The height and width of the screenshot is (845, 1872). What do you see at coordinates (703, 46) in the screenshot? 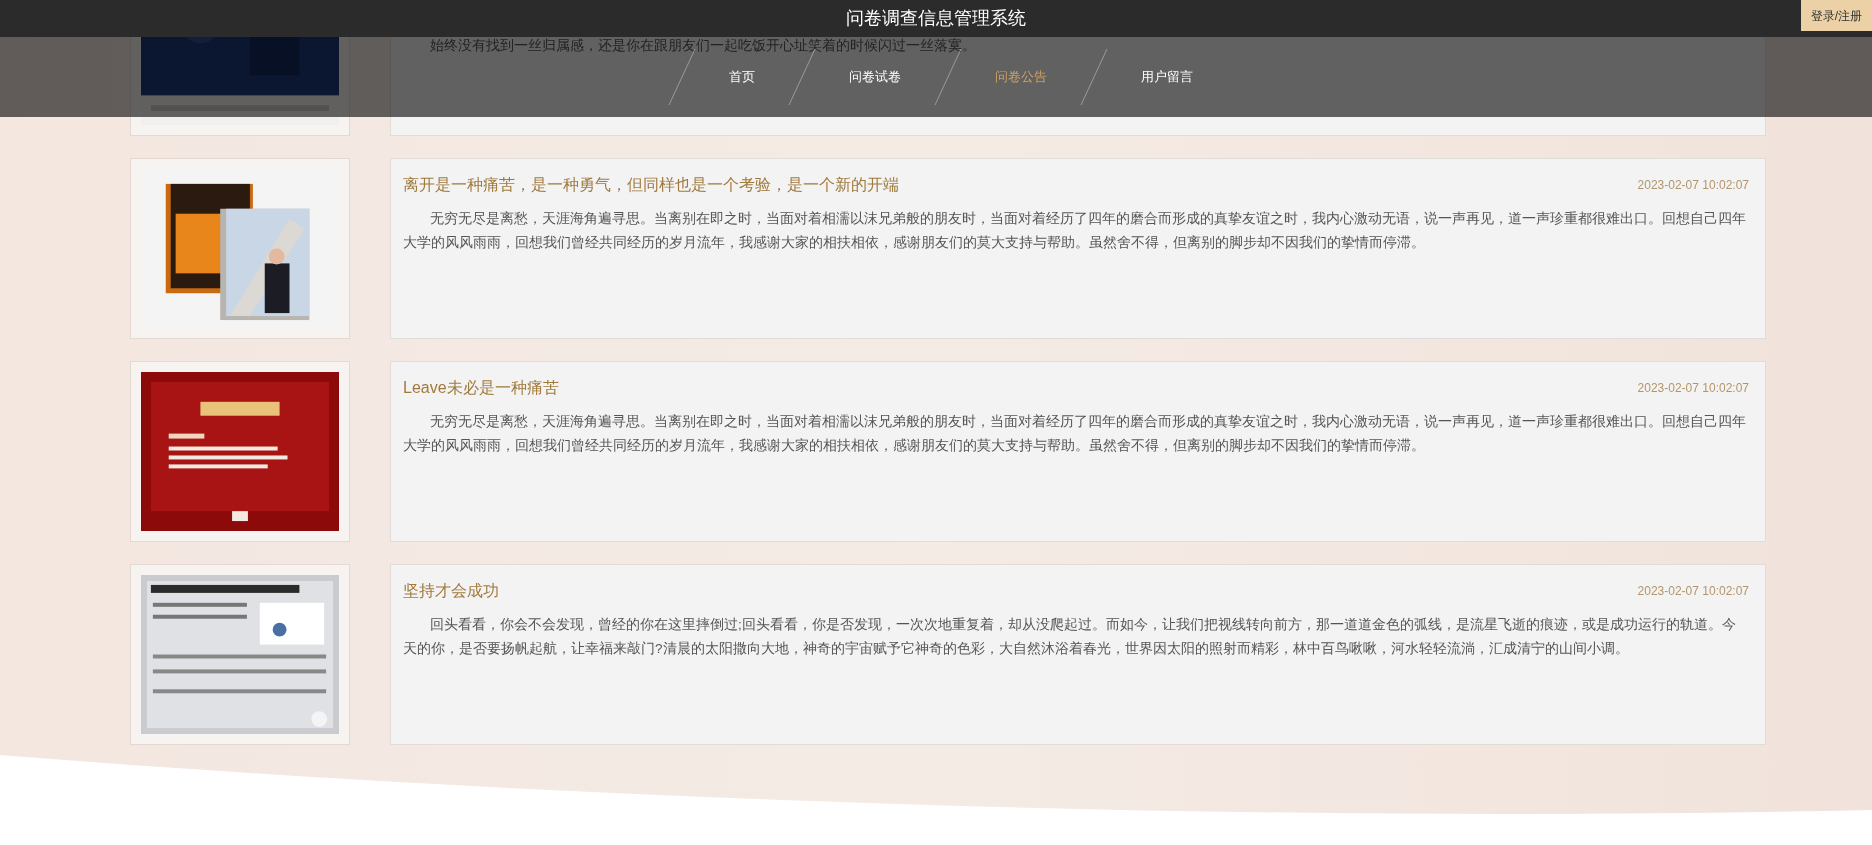
I see `notice-body: 始终没有找到一丝归属感，还是你在跟朋友们一起吃饭开心址笑着的时候闪过一丝落寞。` at bounding box center [703, 46].